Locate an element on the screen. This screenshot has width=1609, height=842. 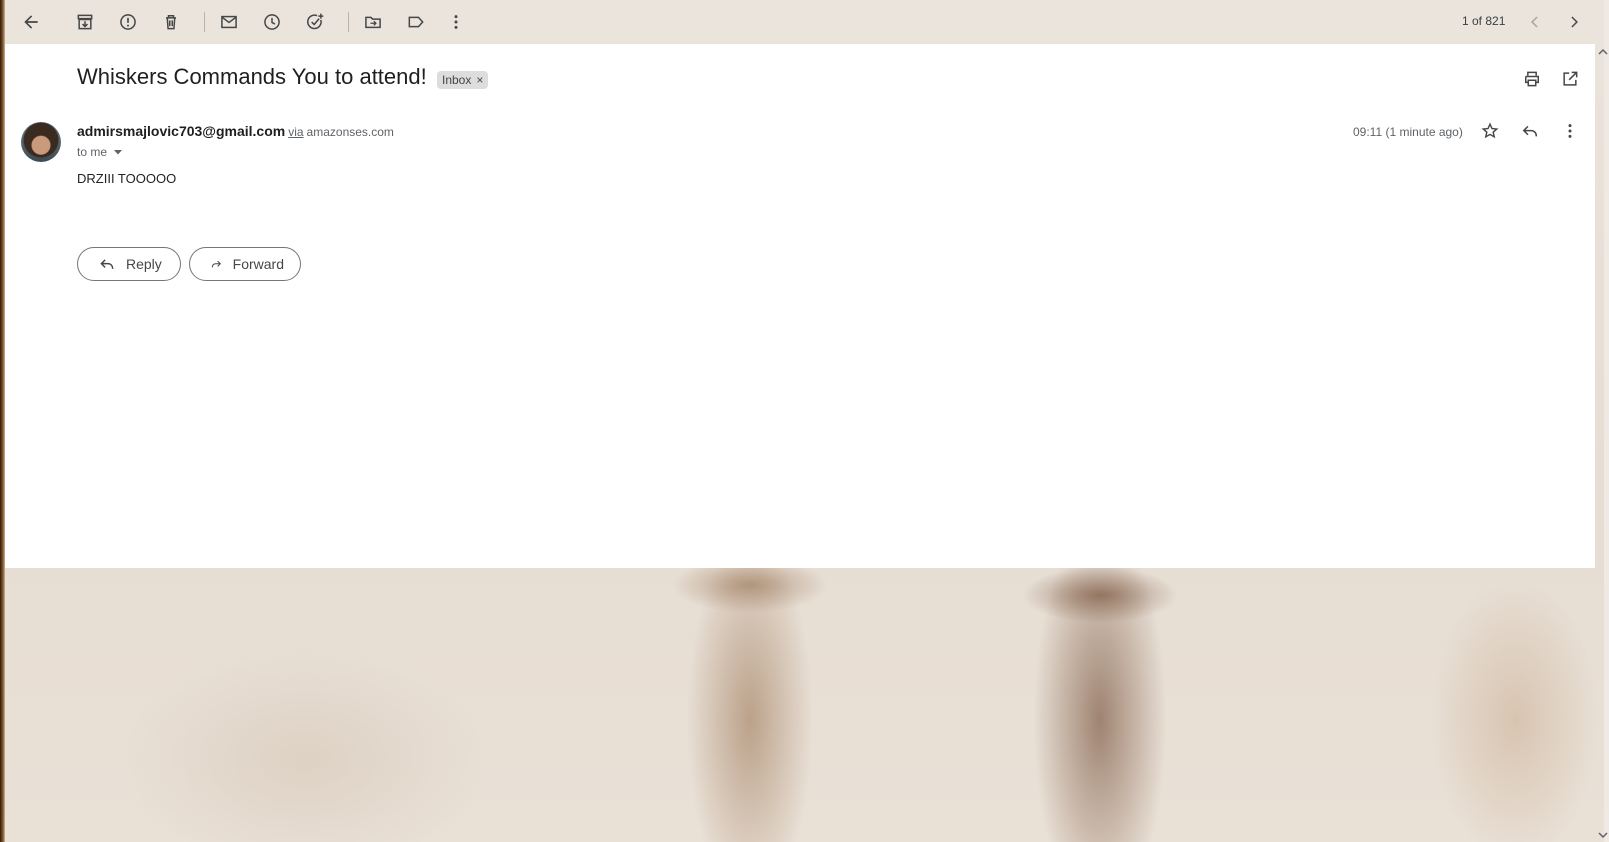
message-timestamp: 09:11 (1 minute ago) is located at coordinates (1408, 132).